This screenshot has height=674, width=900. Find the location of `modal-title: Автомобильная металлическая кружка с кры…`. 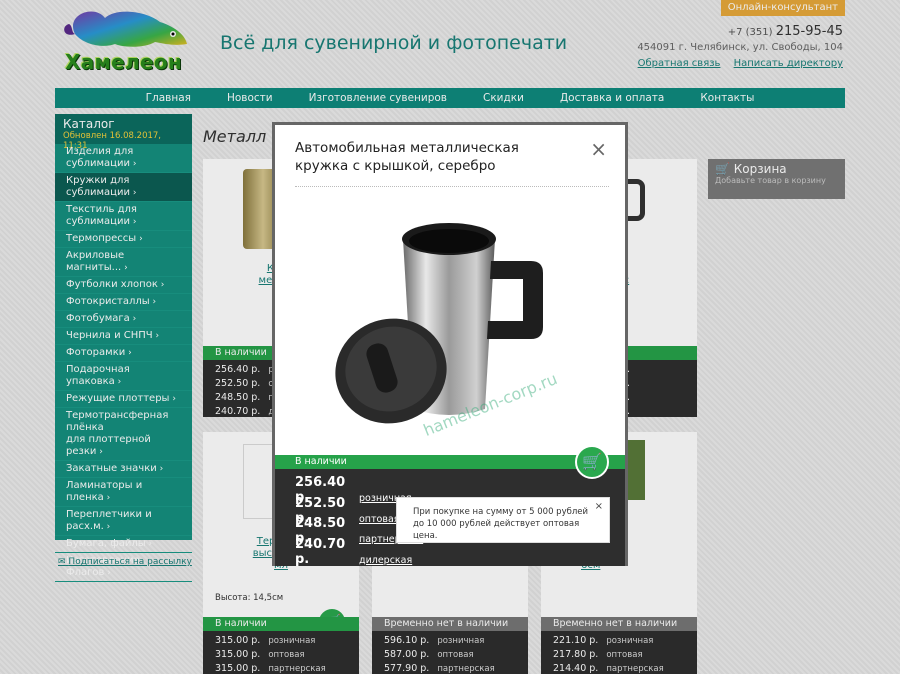

modal-title: Автомобильная металлическая кружка с кры… is located at coordinates (407, 157).